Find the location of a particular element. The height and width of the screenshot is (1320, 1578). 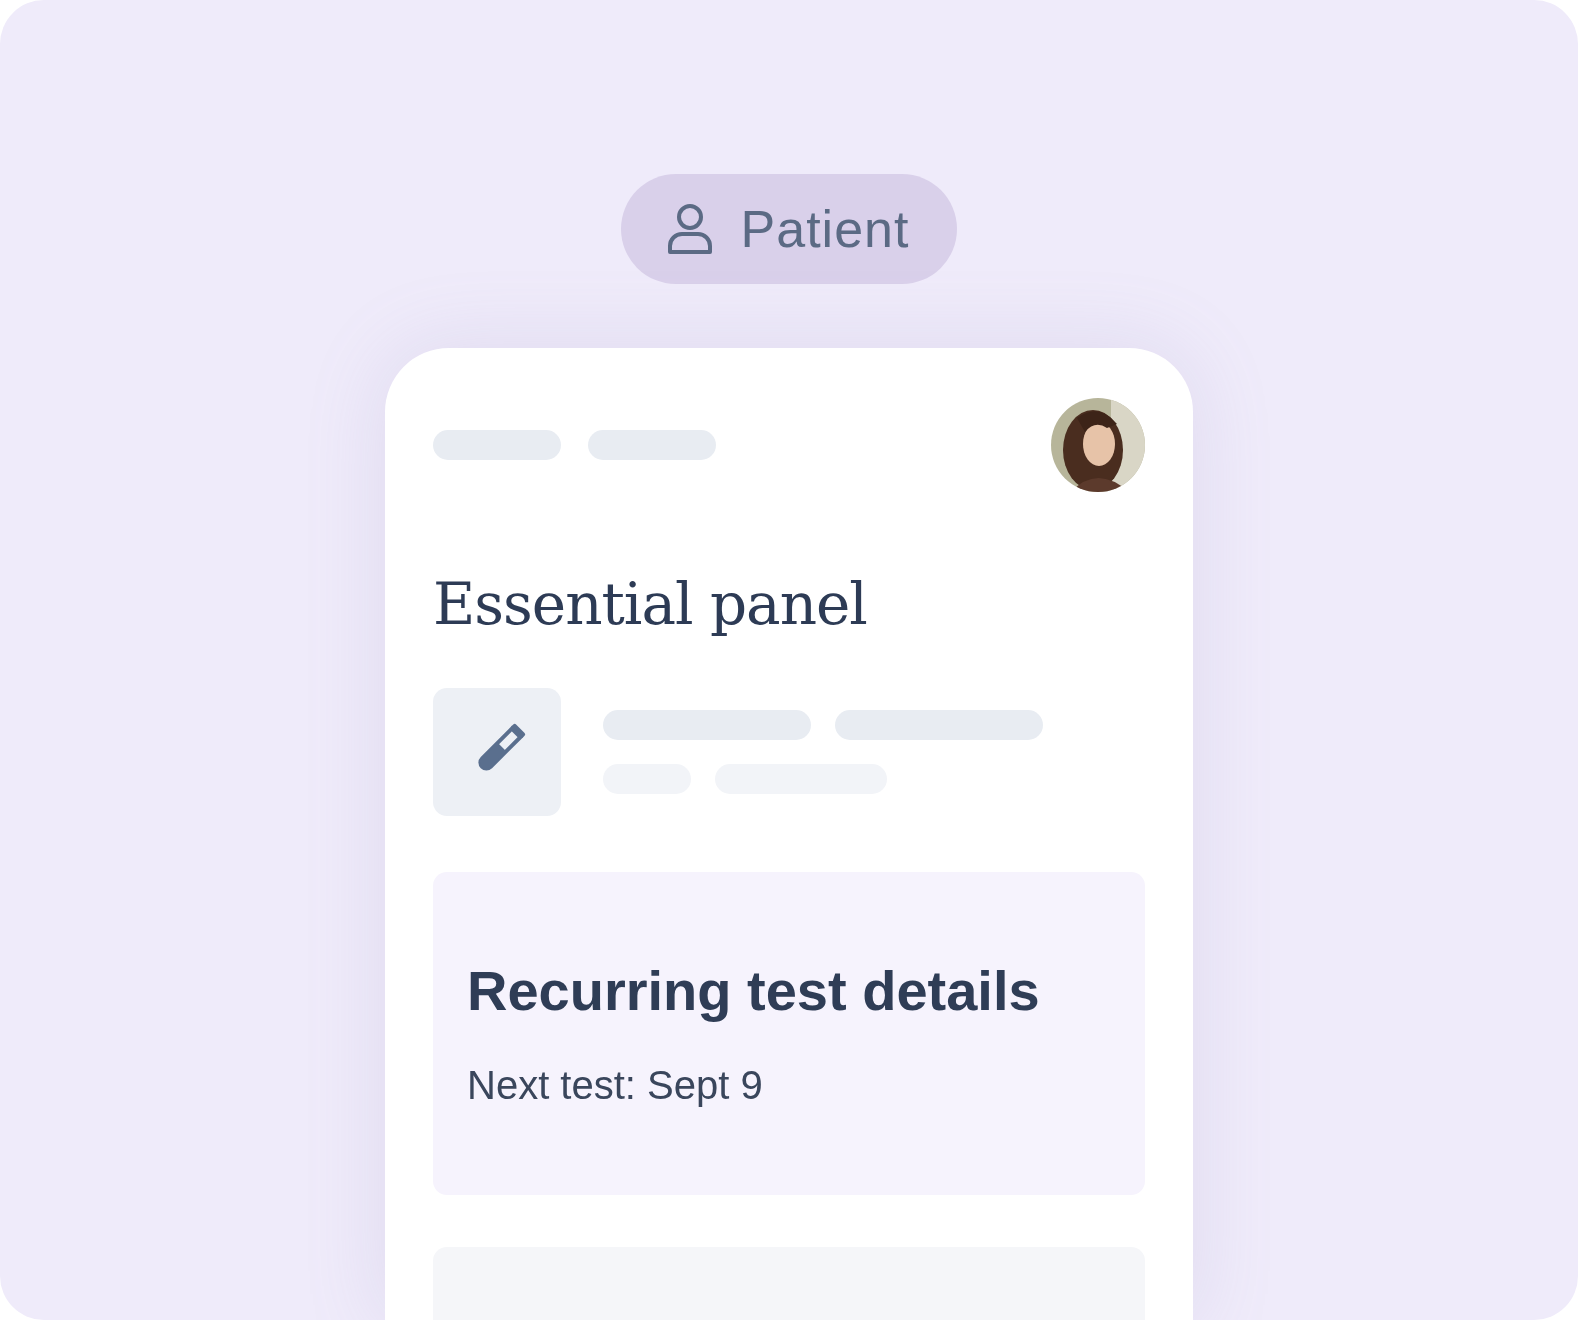

next-test-text: Next test: Sept 9 is located at coordinates (615, 1085).